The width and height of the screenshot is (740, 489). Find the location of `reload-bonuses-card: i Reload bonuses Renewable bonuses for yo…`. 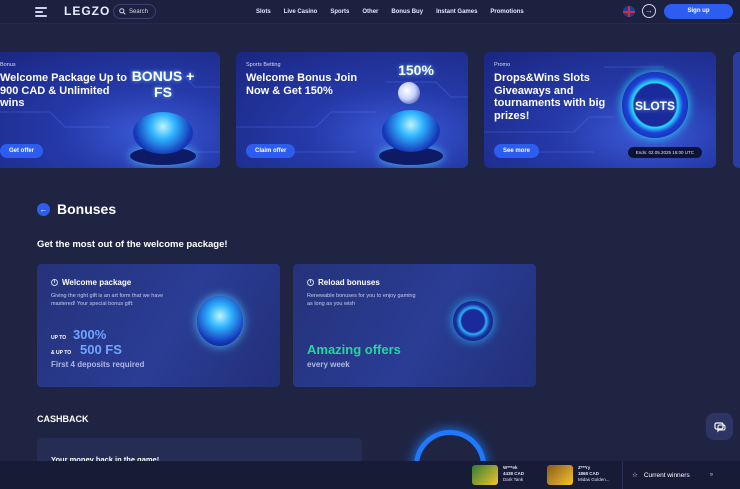

reload-bonuses-card: i Reload bonuses Renewable bonuses for yo… is located at coordinates (414, 325).